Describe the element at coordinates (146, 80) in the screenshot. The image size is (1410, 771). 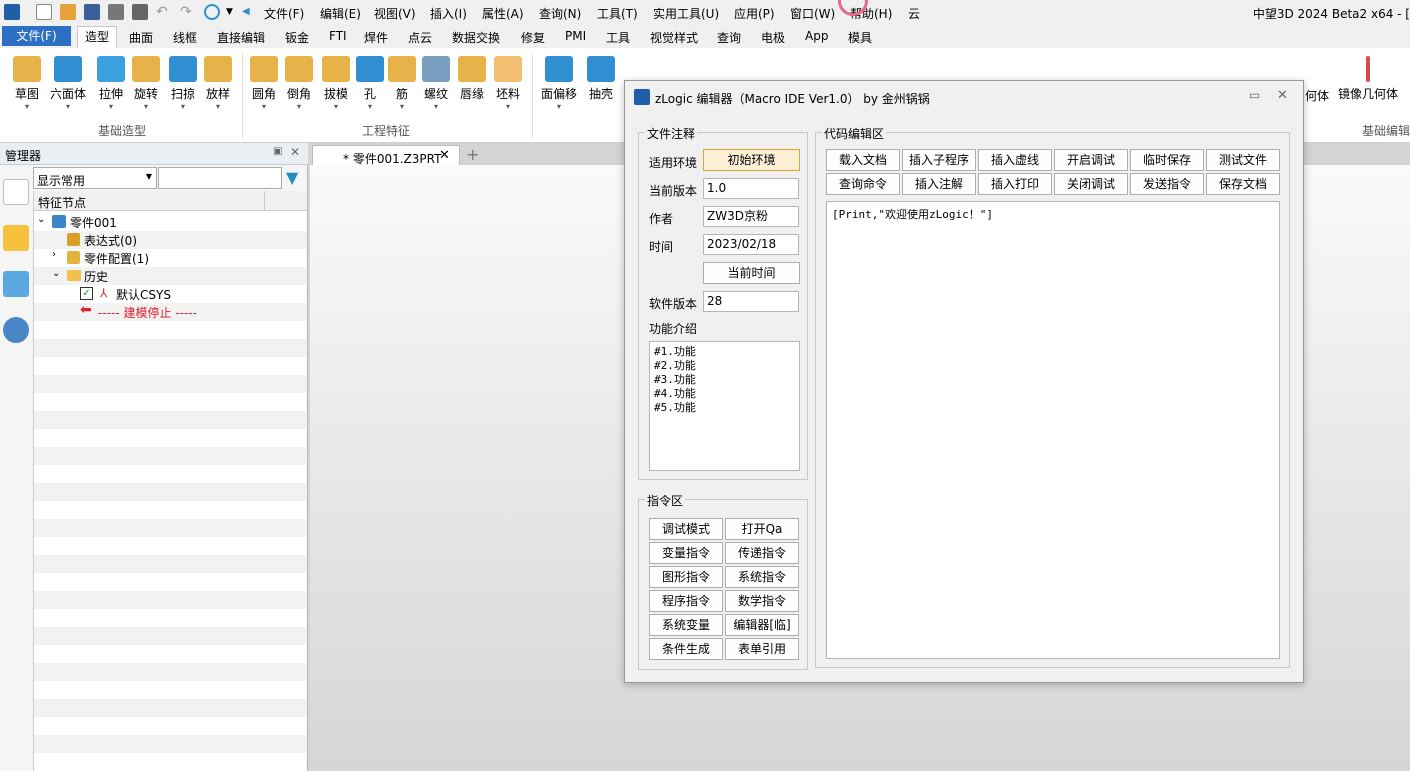
I see `revolve-button: 旋转 ▾` at that location.